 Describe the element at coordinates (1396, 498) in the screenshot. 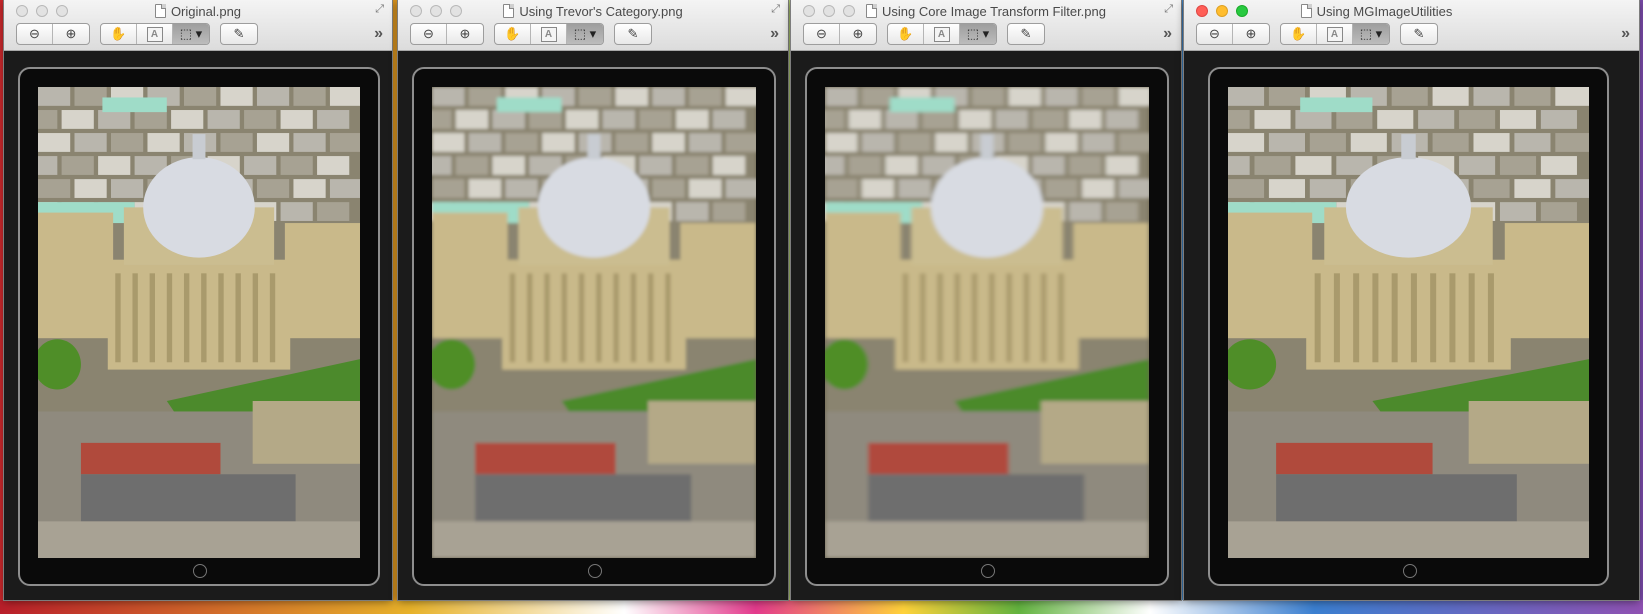

I see `slate-roof` at that location.